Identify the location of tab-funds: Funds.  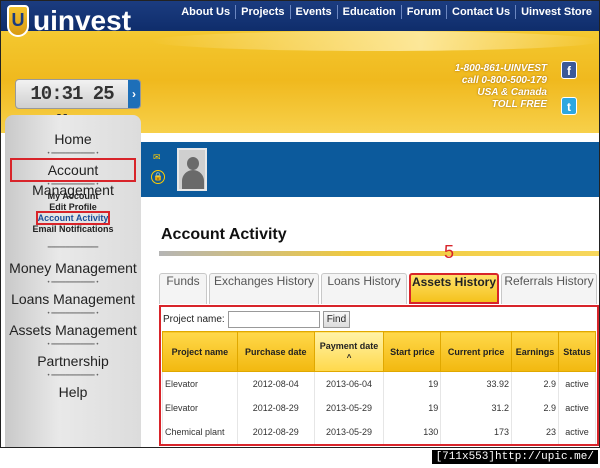
(183, 288).